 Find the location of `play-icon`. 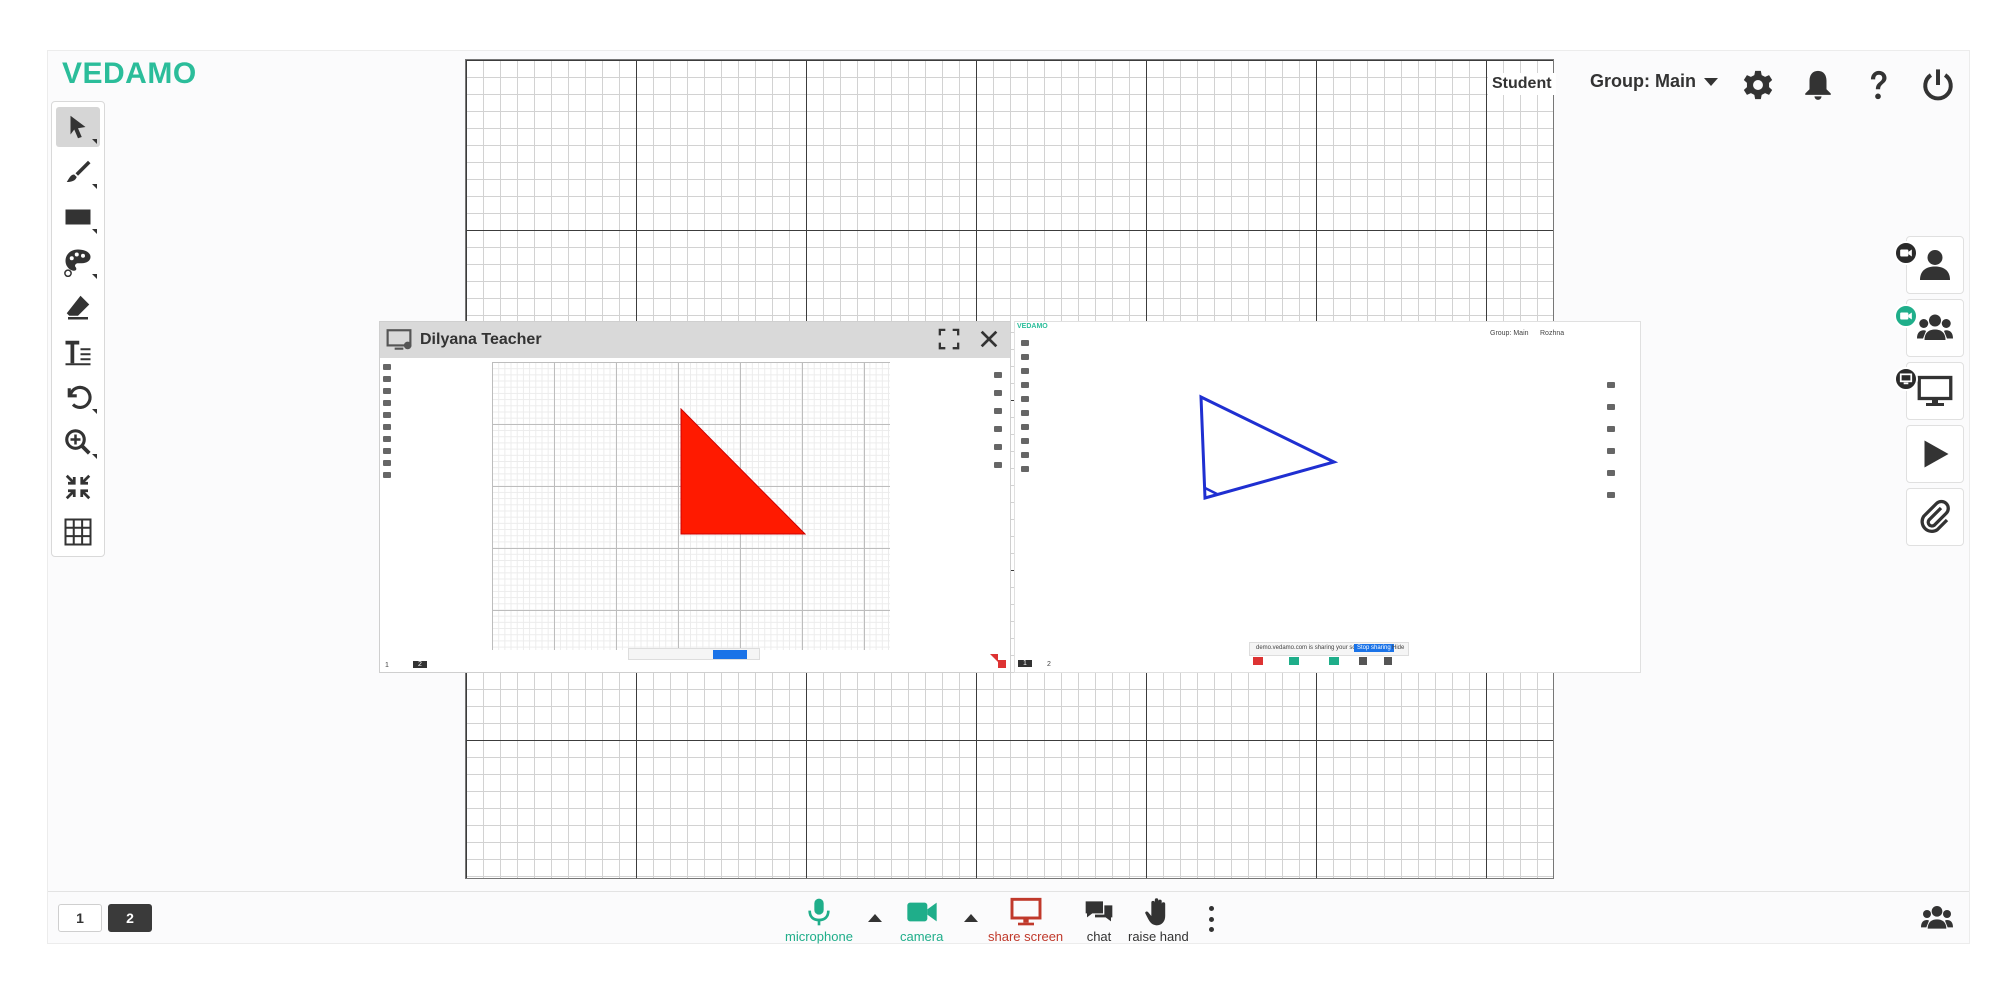

play-icon is located at coordinates (1936, 454).